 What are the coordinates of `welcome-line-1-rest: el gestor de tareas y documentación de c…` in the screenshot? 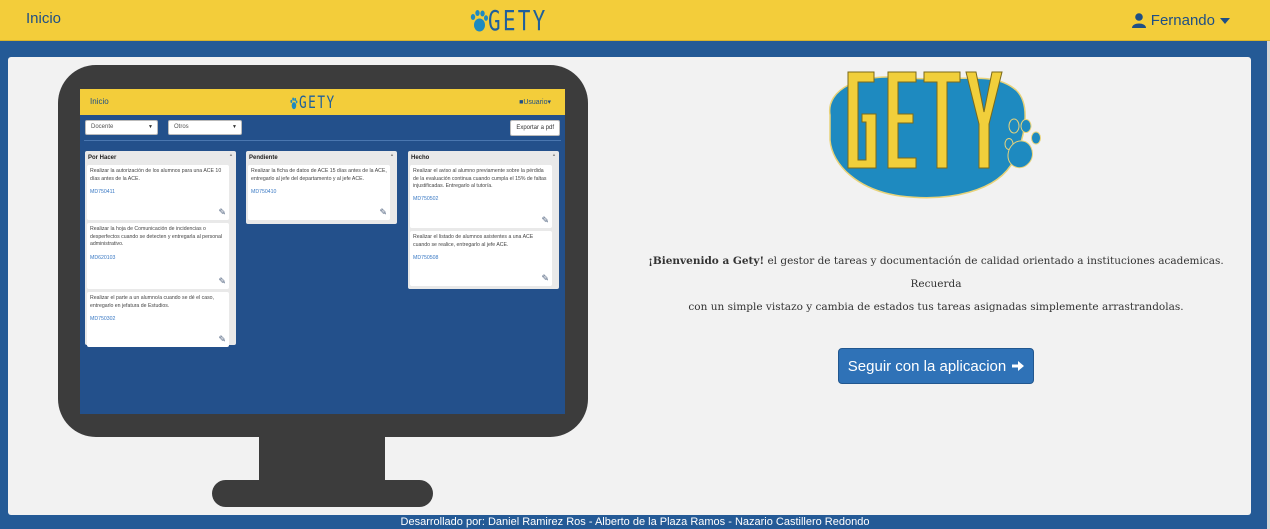 It's located at (994, 272).